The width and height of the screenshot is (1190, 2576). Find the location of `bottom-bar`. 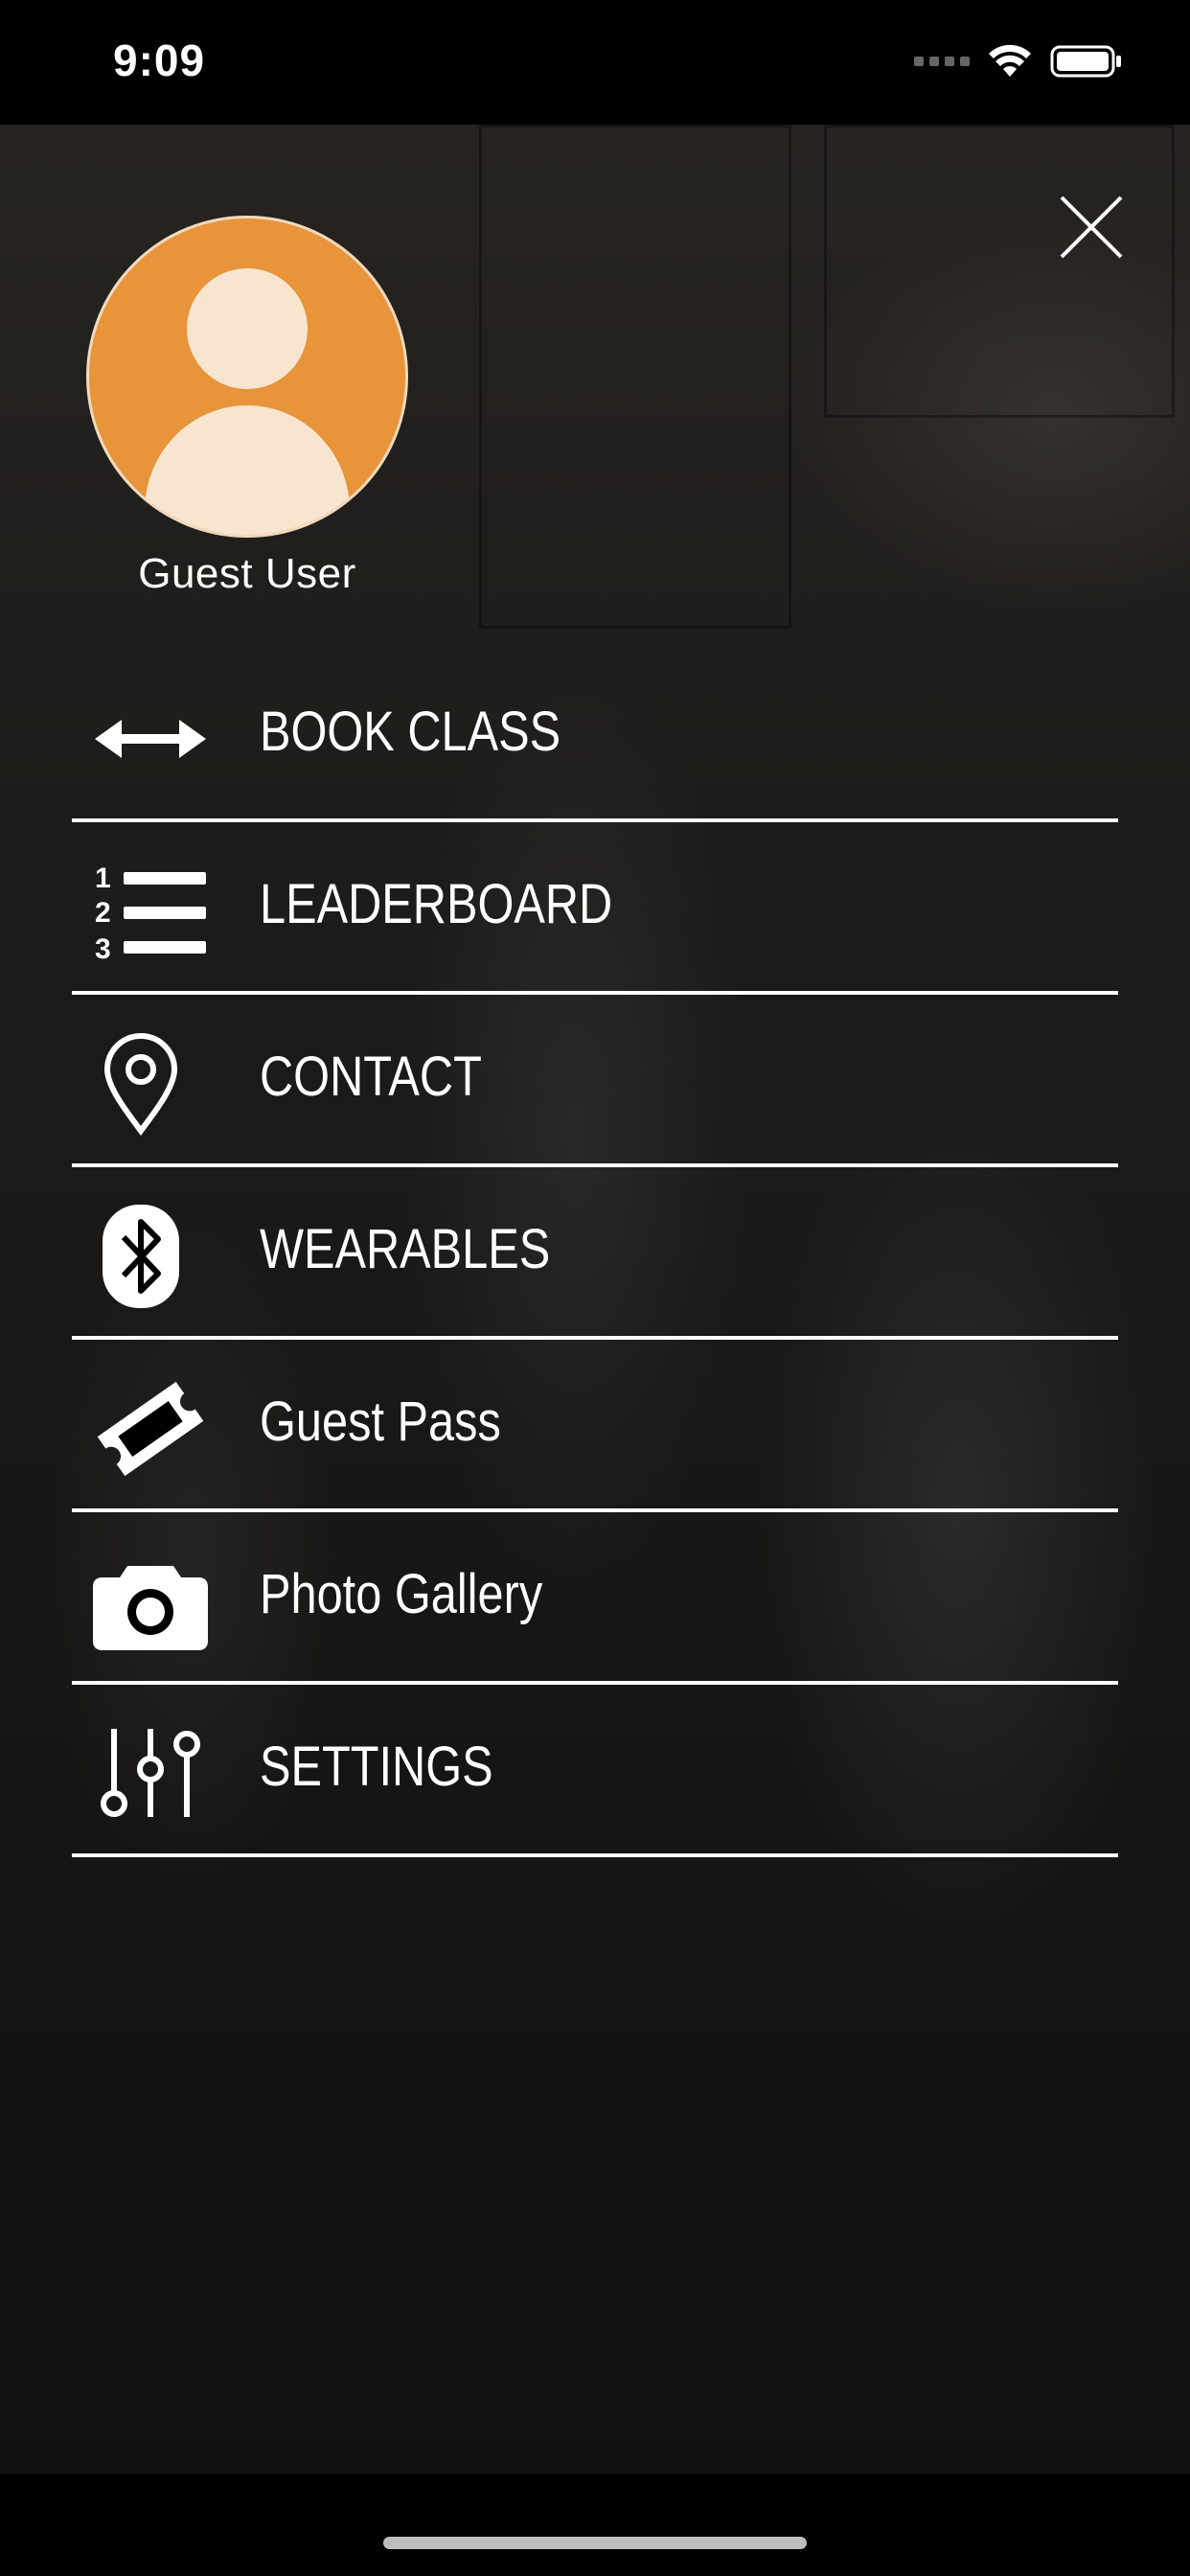

bottom-bar is located at coordinates (595, 2525).